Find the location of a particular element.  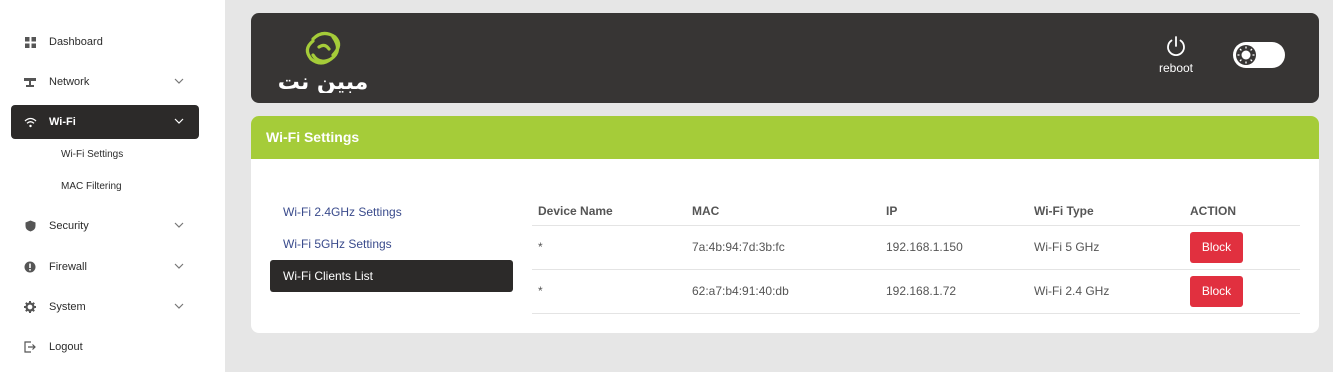

sidebar-item-label: Firewall is located at coordinates (68, 267).